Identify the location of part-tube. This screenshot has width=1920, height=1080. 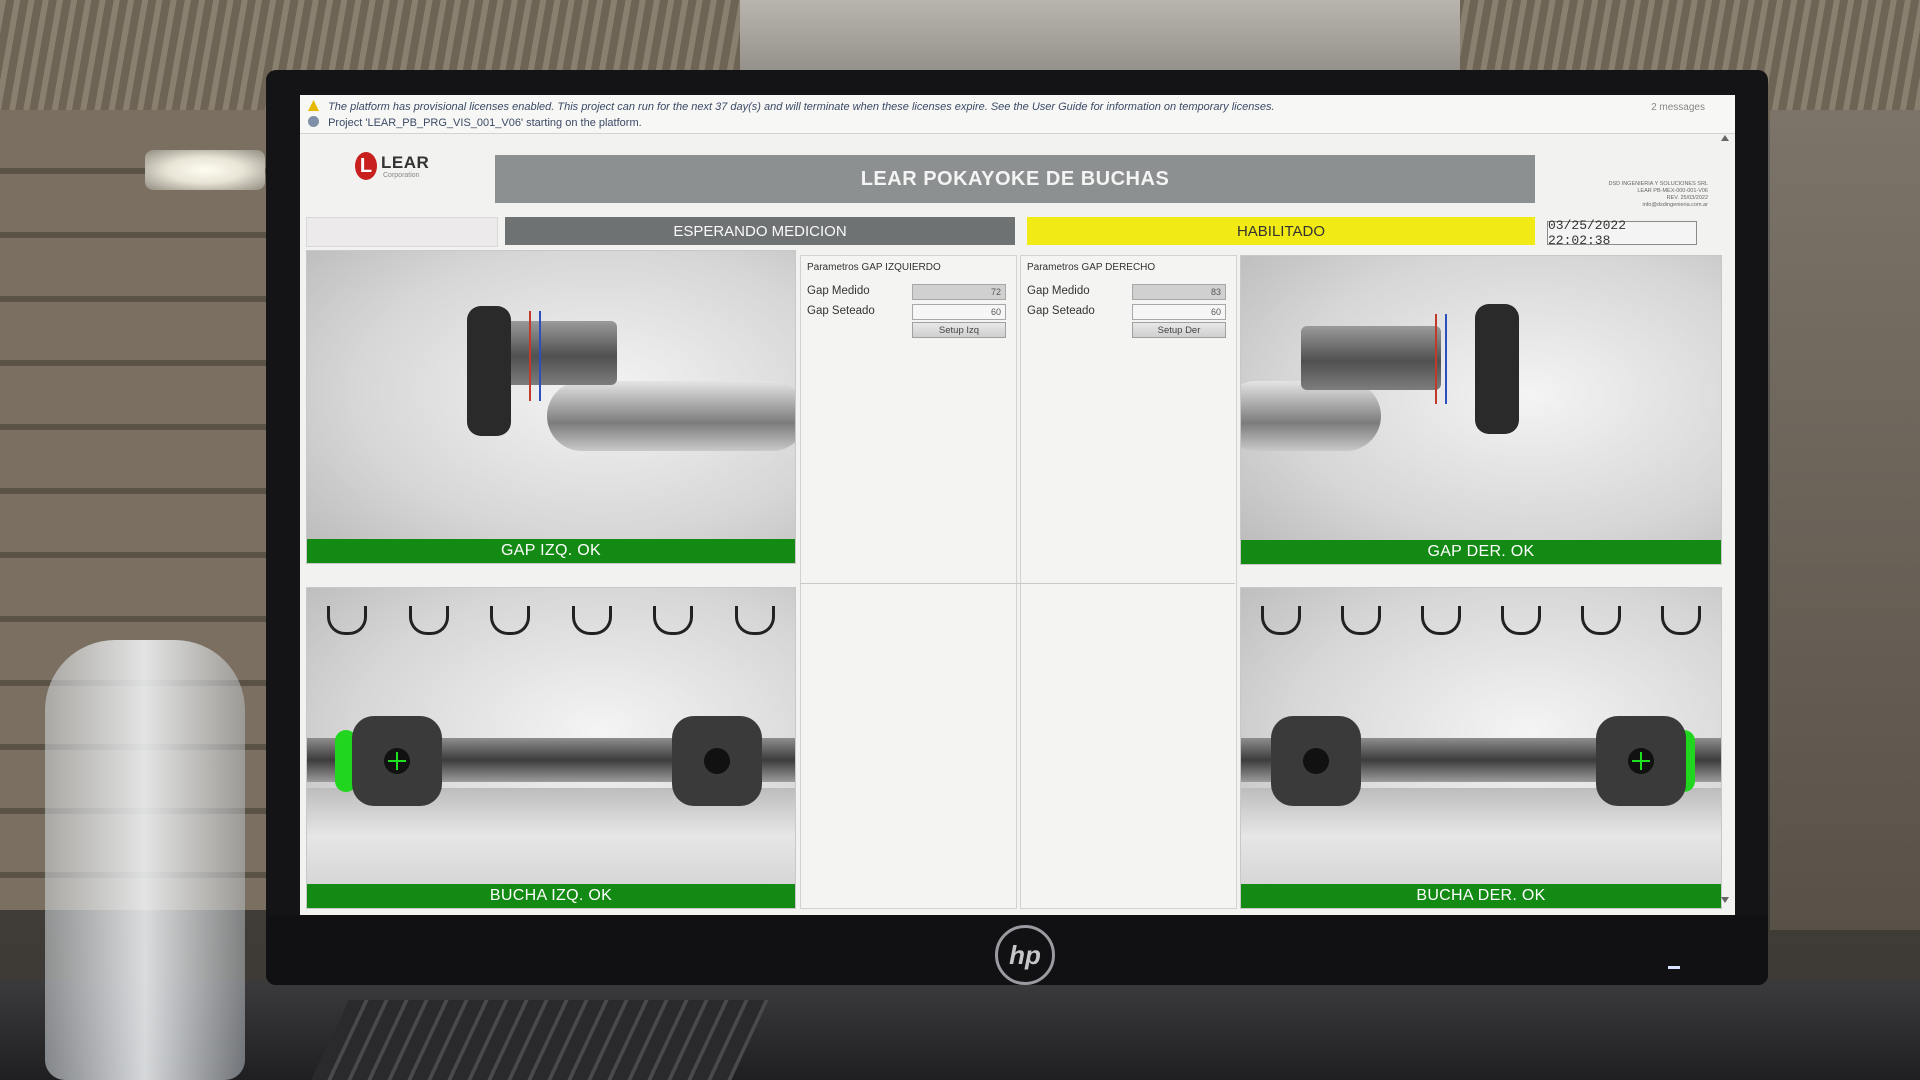
(1371, 358).